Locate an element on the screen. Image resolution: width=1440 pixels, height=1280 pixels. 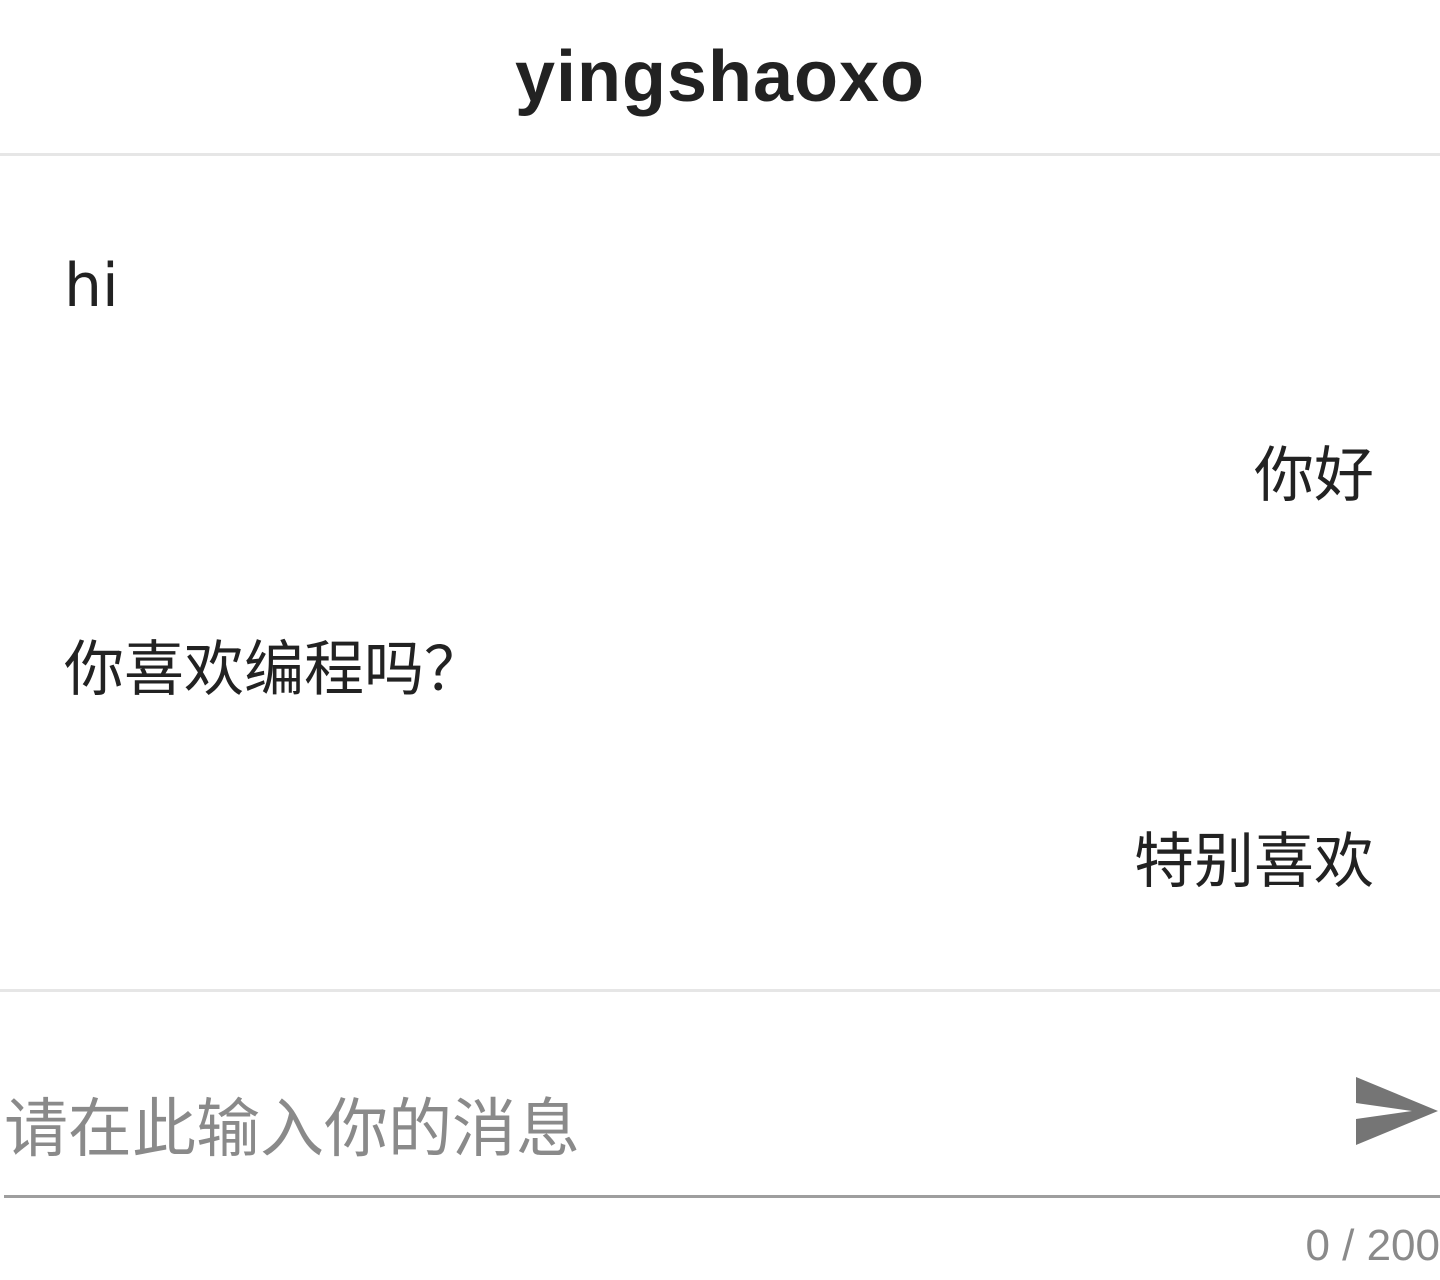
input-underline is located at coordinates (722, 1196).